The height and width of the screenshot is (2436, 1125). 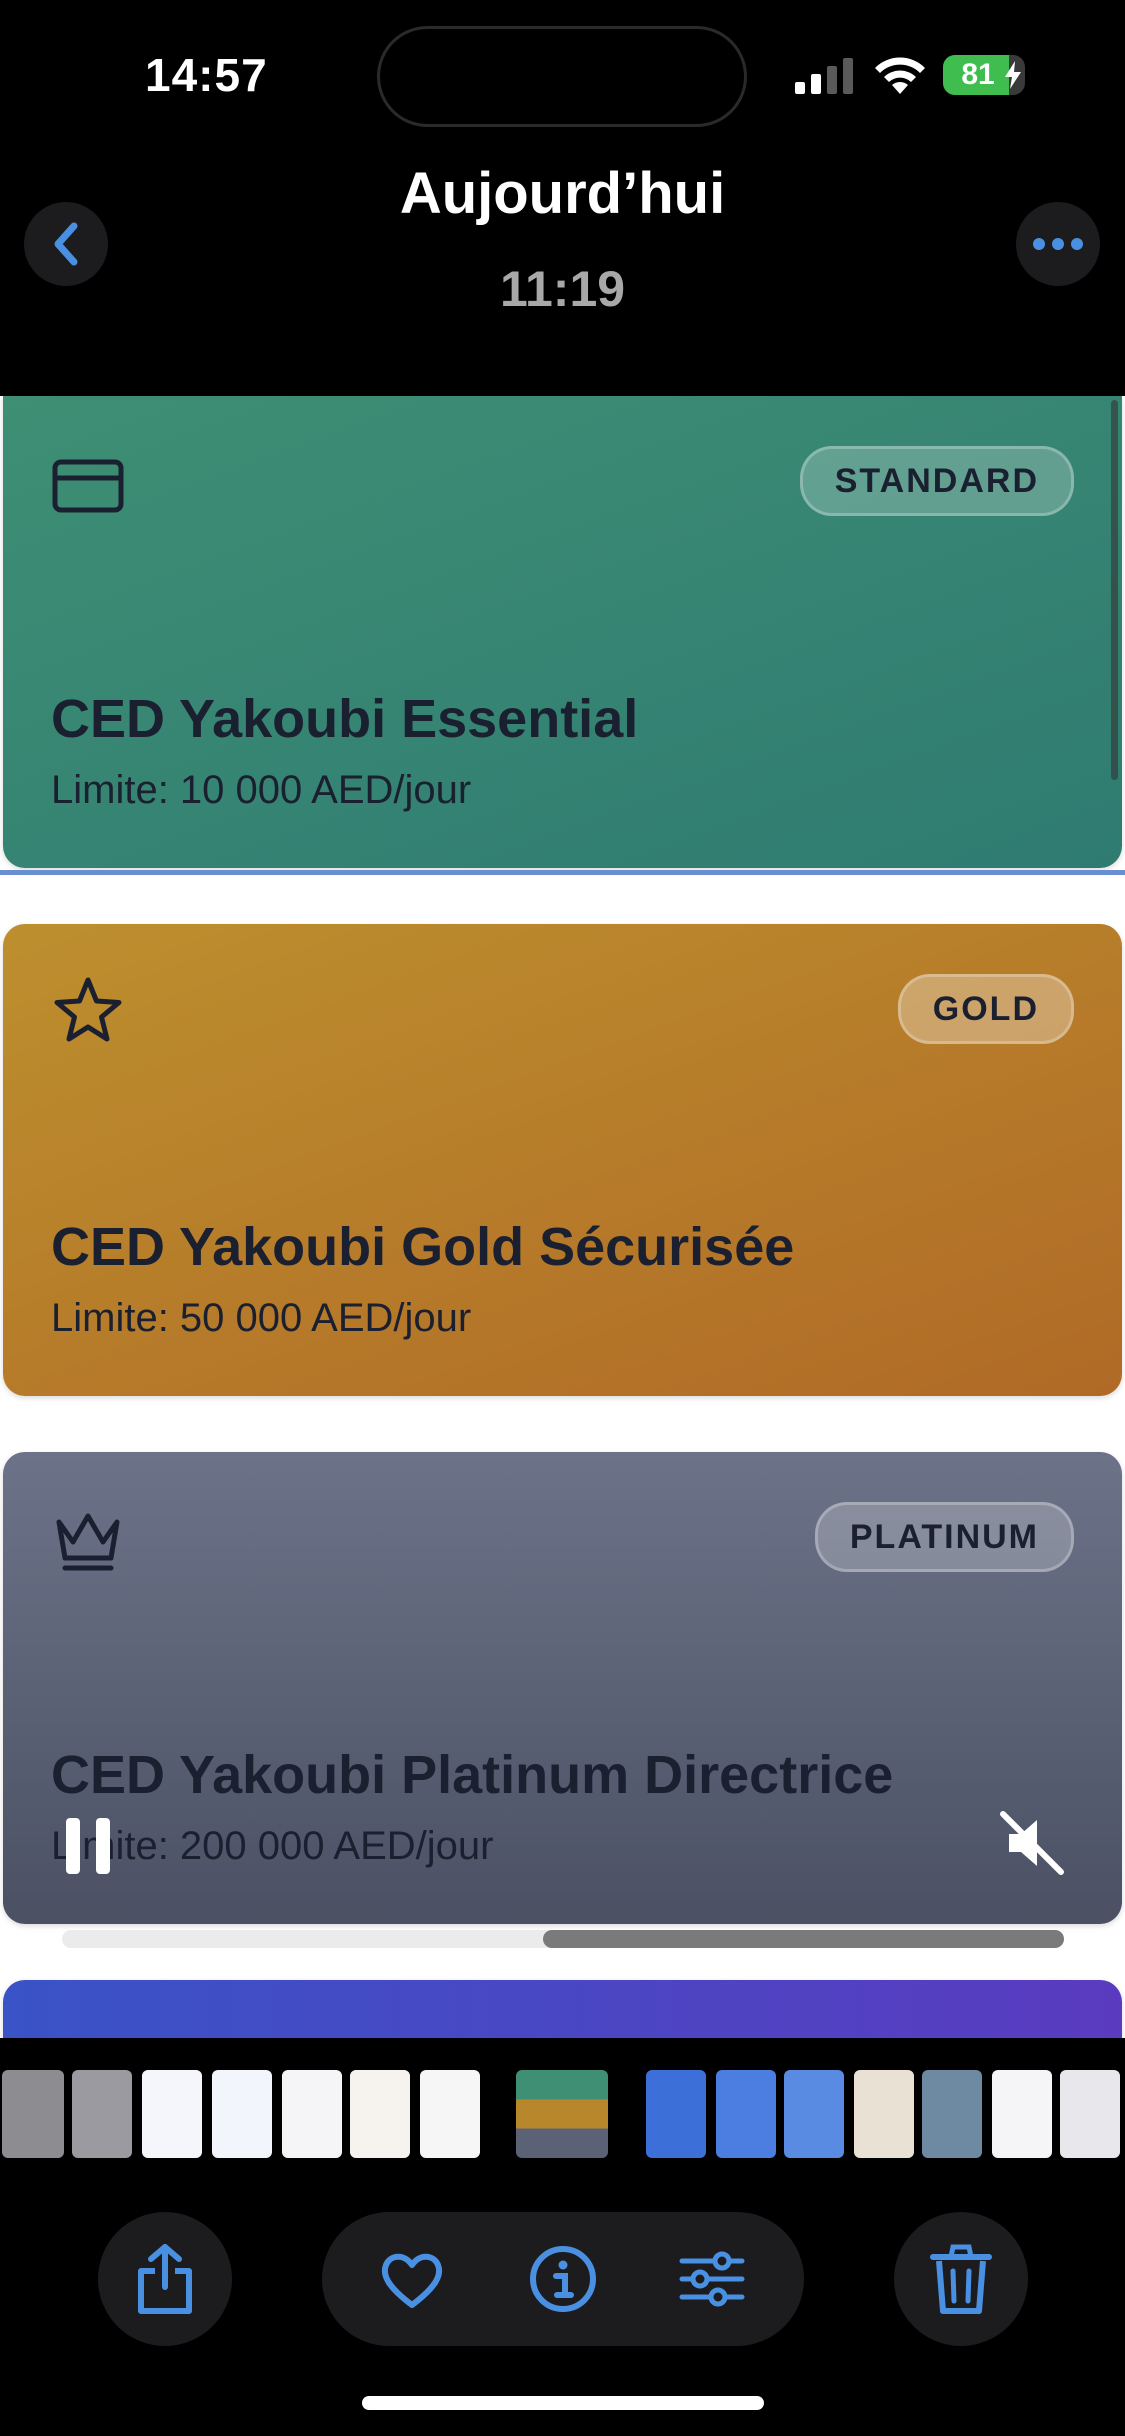 What do you see at coordinates (88, 1009) in the screenshot?
I see `star-icon` at bounding box center [88, 1009].